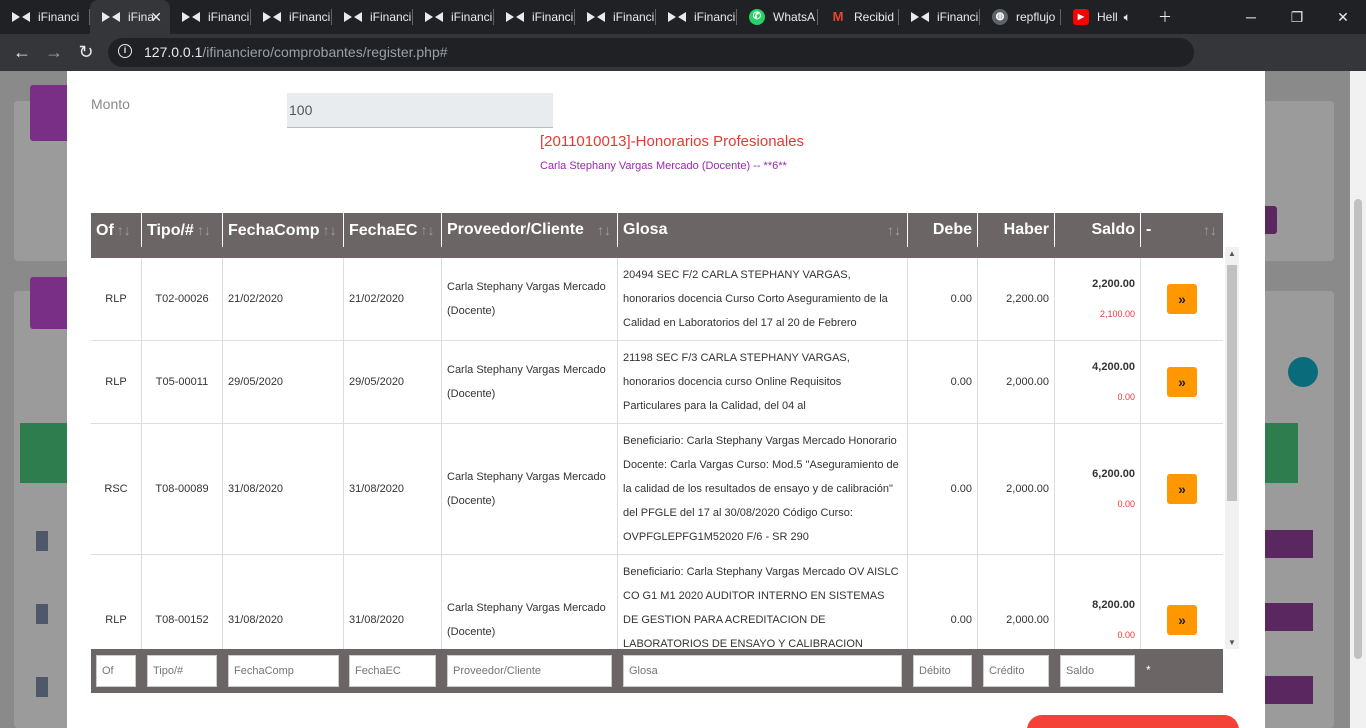  What do you see at coordinates (1232, 383) in the screenshot?
I see `table-scrollbar-thumb` at bounding box center [1232, 383].